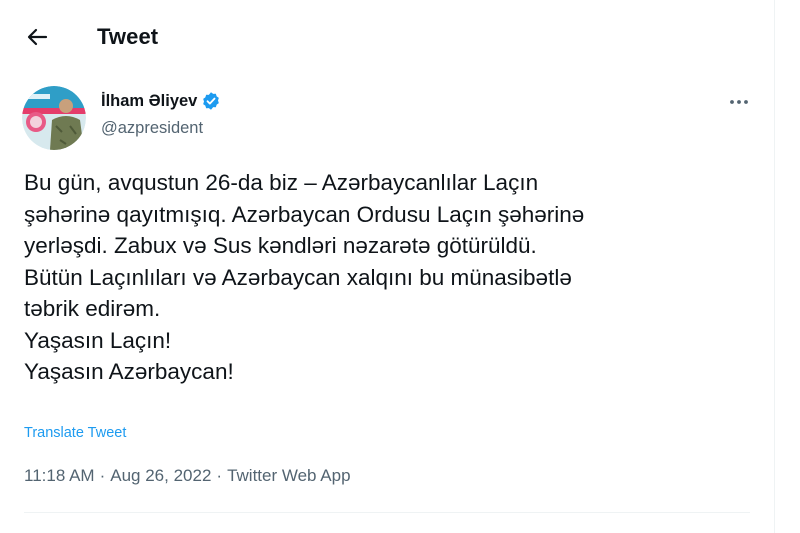  Describe the element at coordinates (387, 36) in the screenshot. I see `page-header: Tweet` at that location.